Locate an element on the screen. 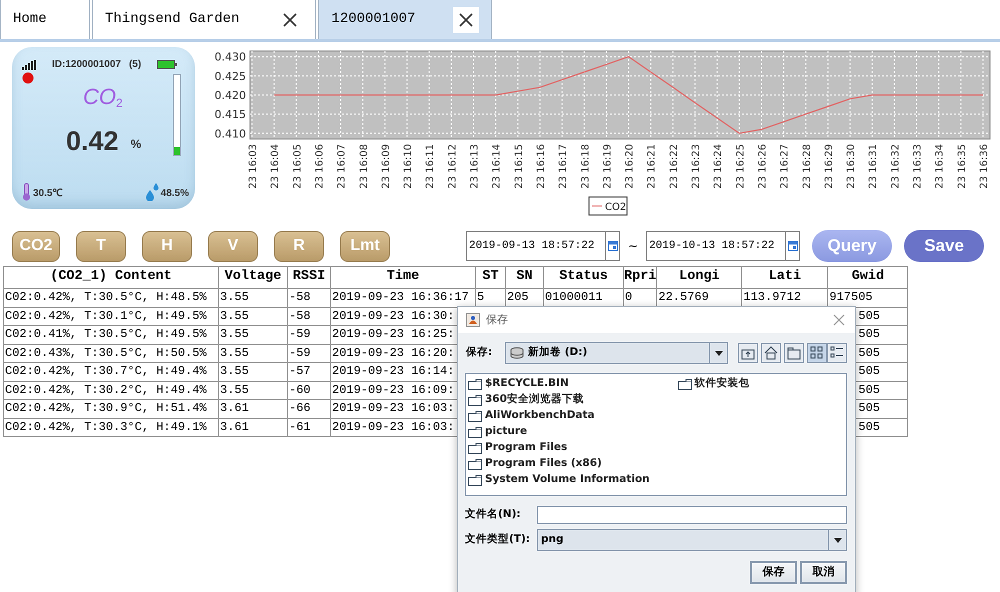 The width and height of the screenshot is (1000, 592). cancel-button: 取消 is located at coordinates (823, 572).